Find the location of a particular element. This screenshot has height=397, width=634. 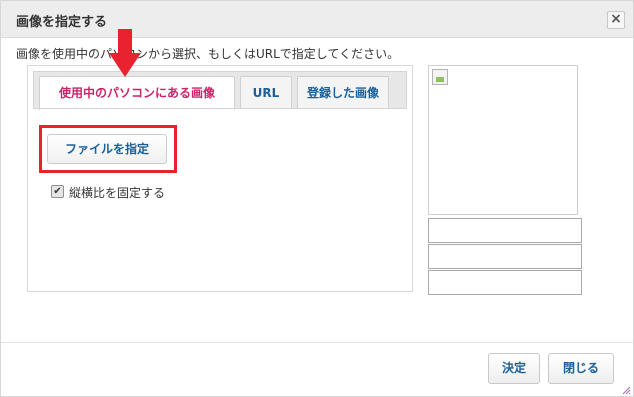

tab-registered-image: 登録した画像 is located at coordinates (343, 92).